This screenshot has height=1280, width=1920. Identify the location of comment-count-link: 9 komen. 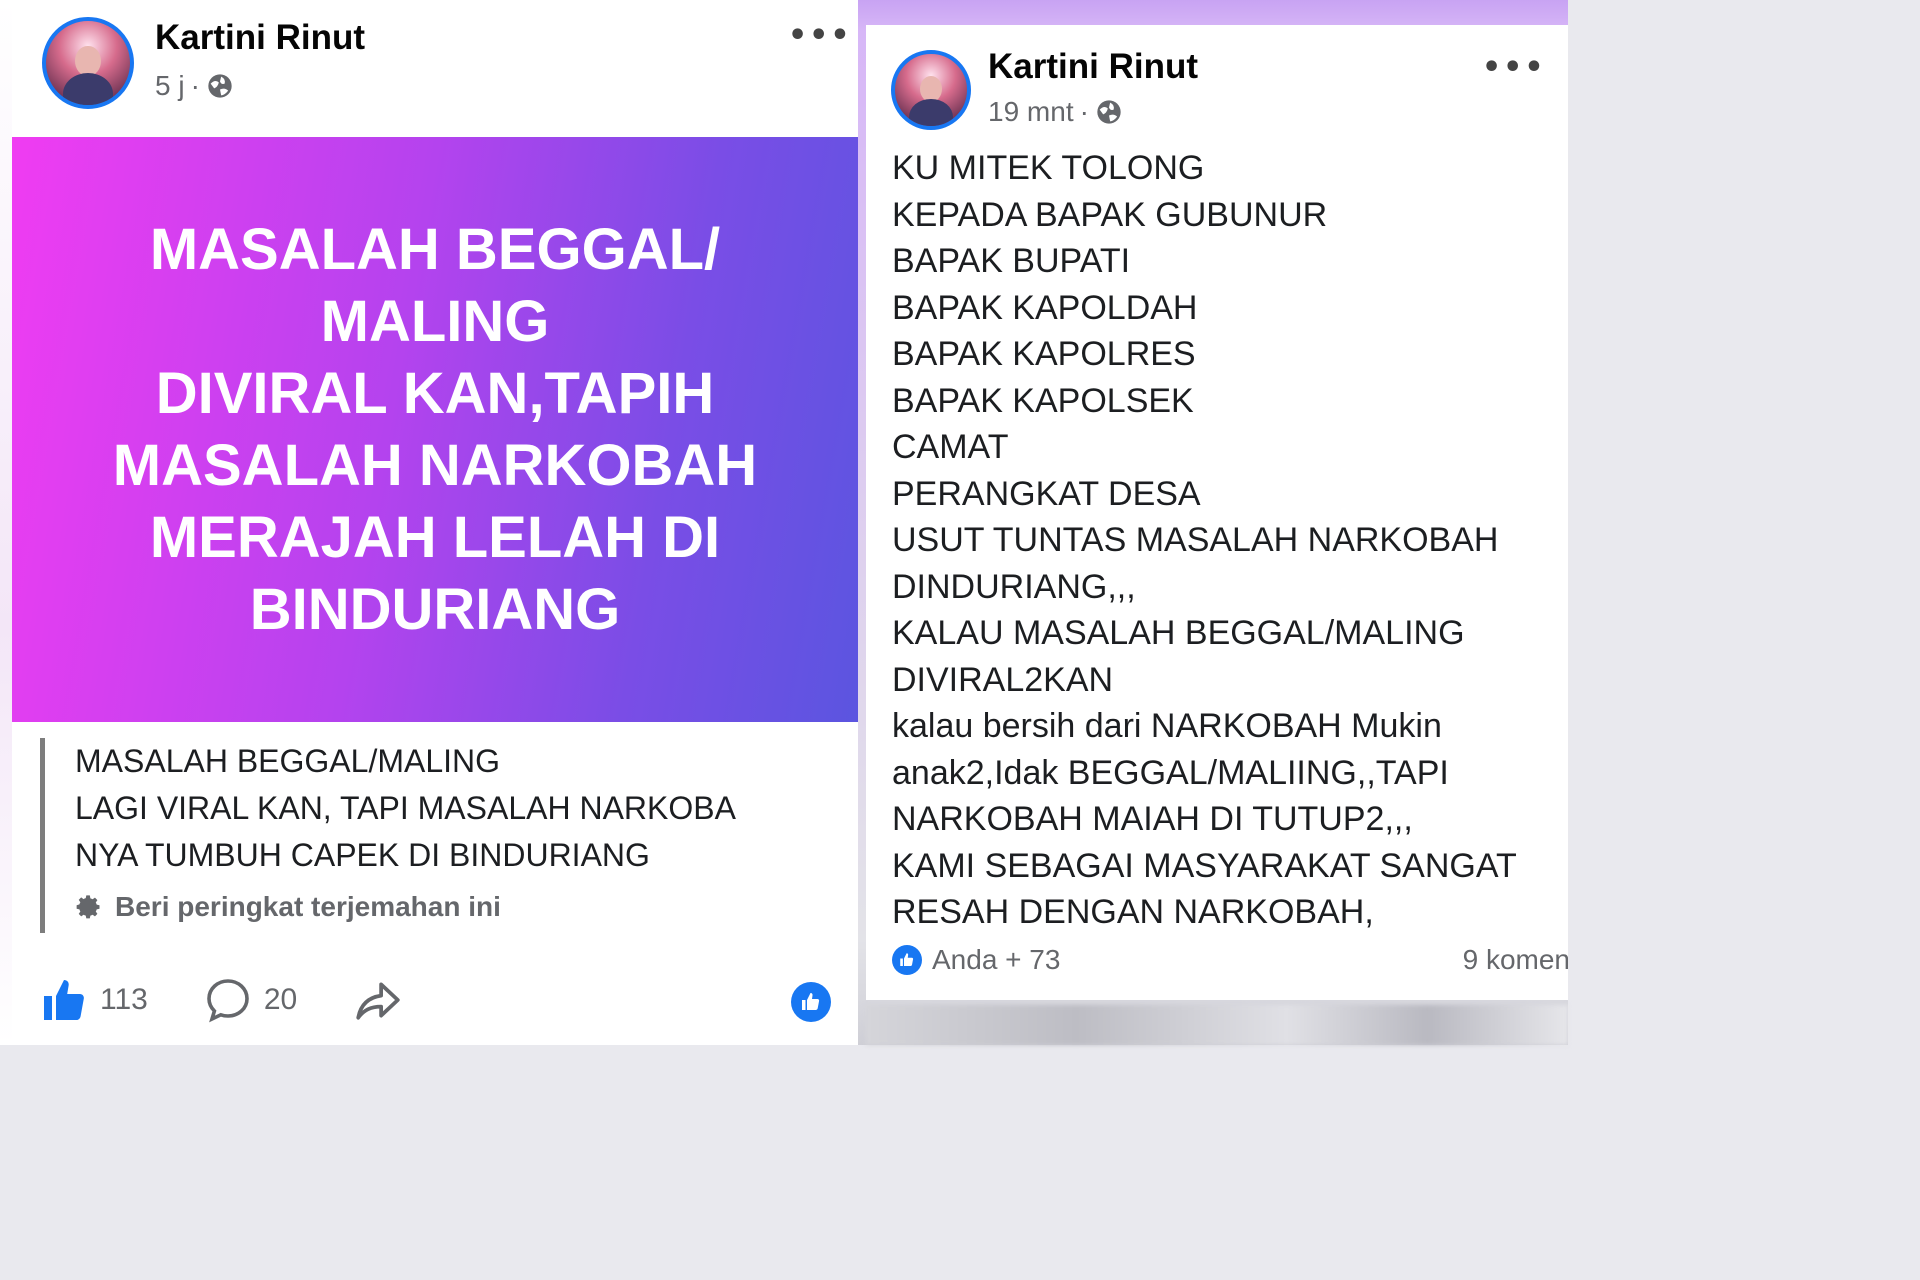
(1515, 960).